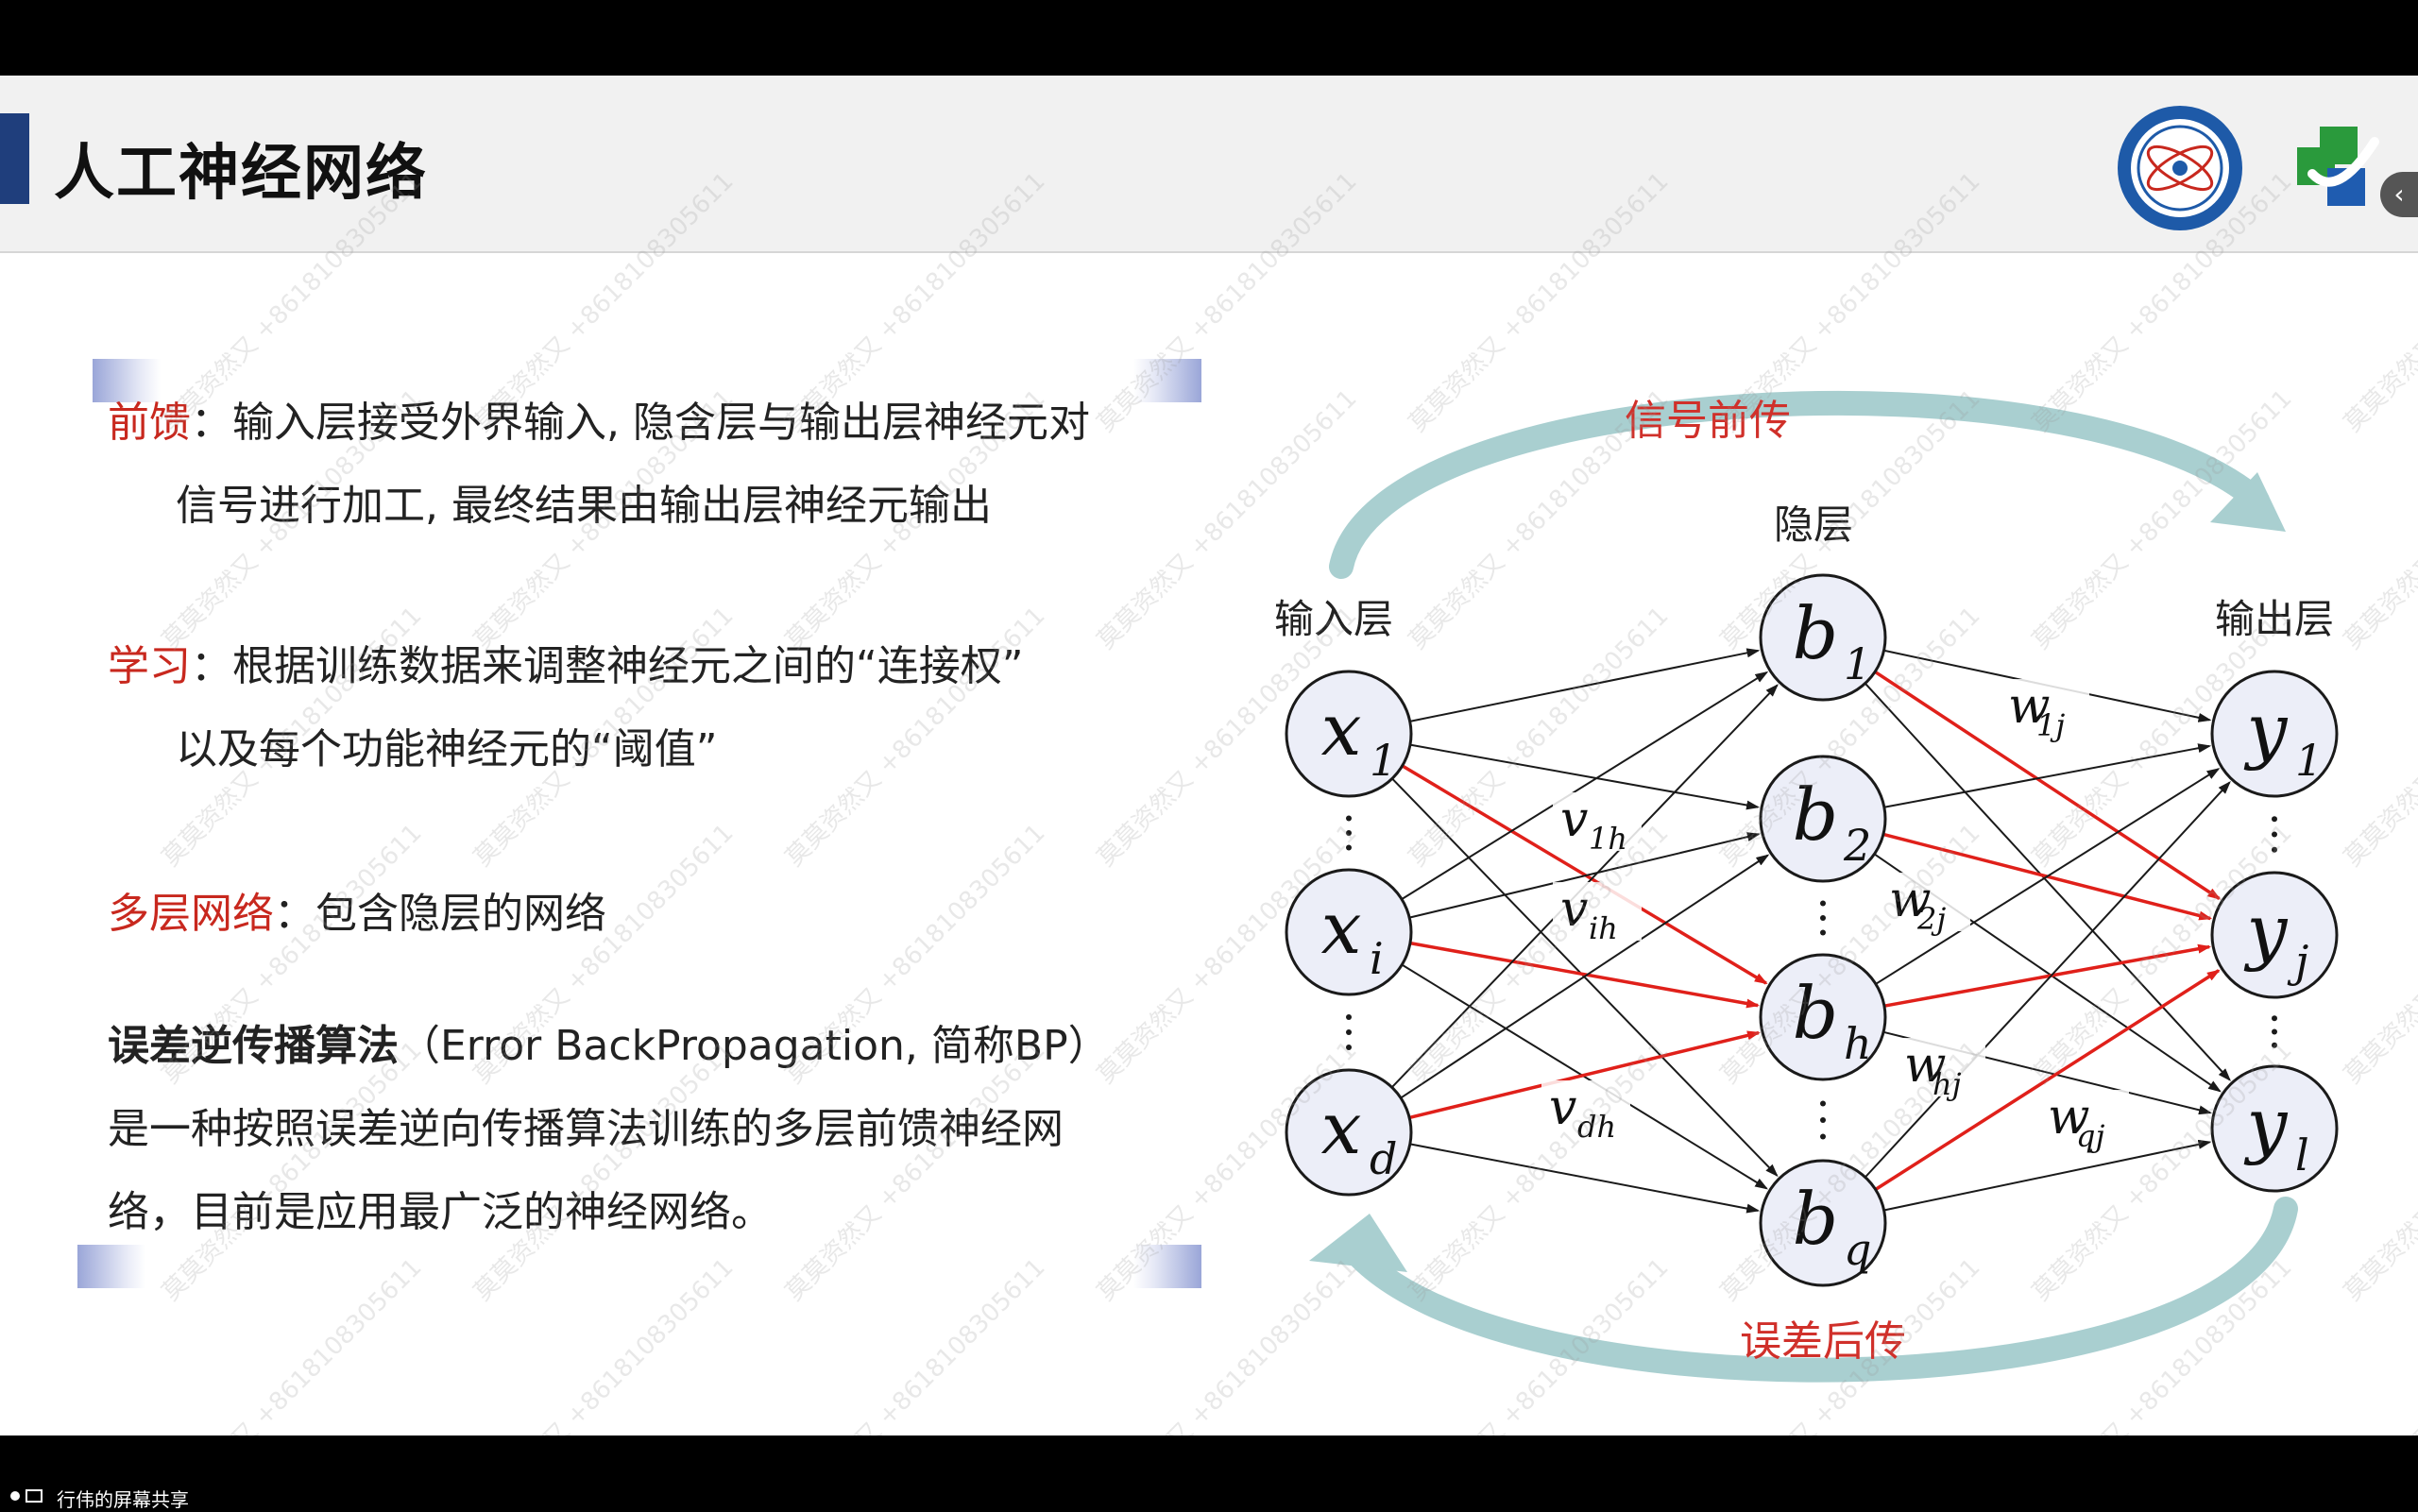  I want to click on v-weight-dh: v dh, so click(1586, 1112).